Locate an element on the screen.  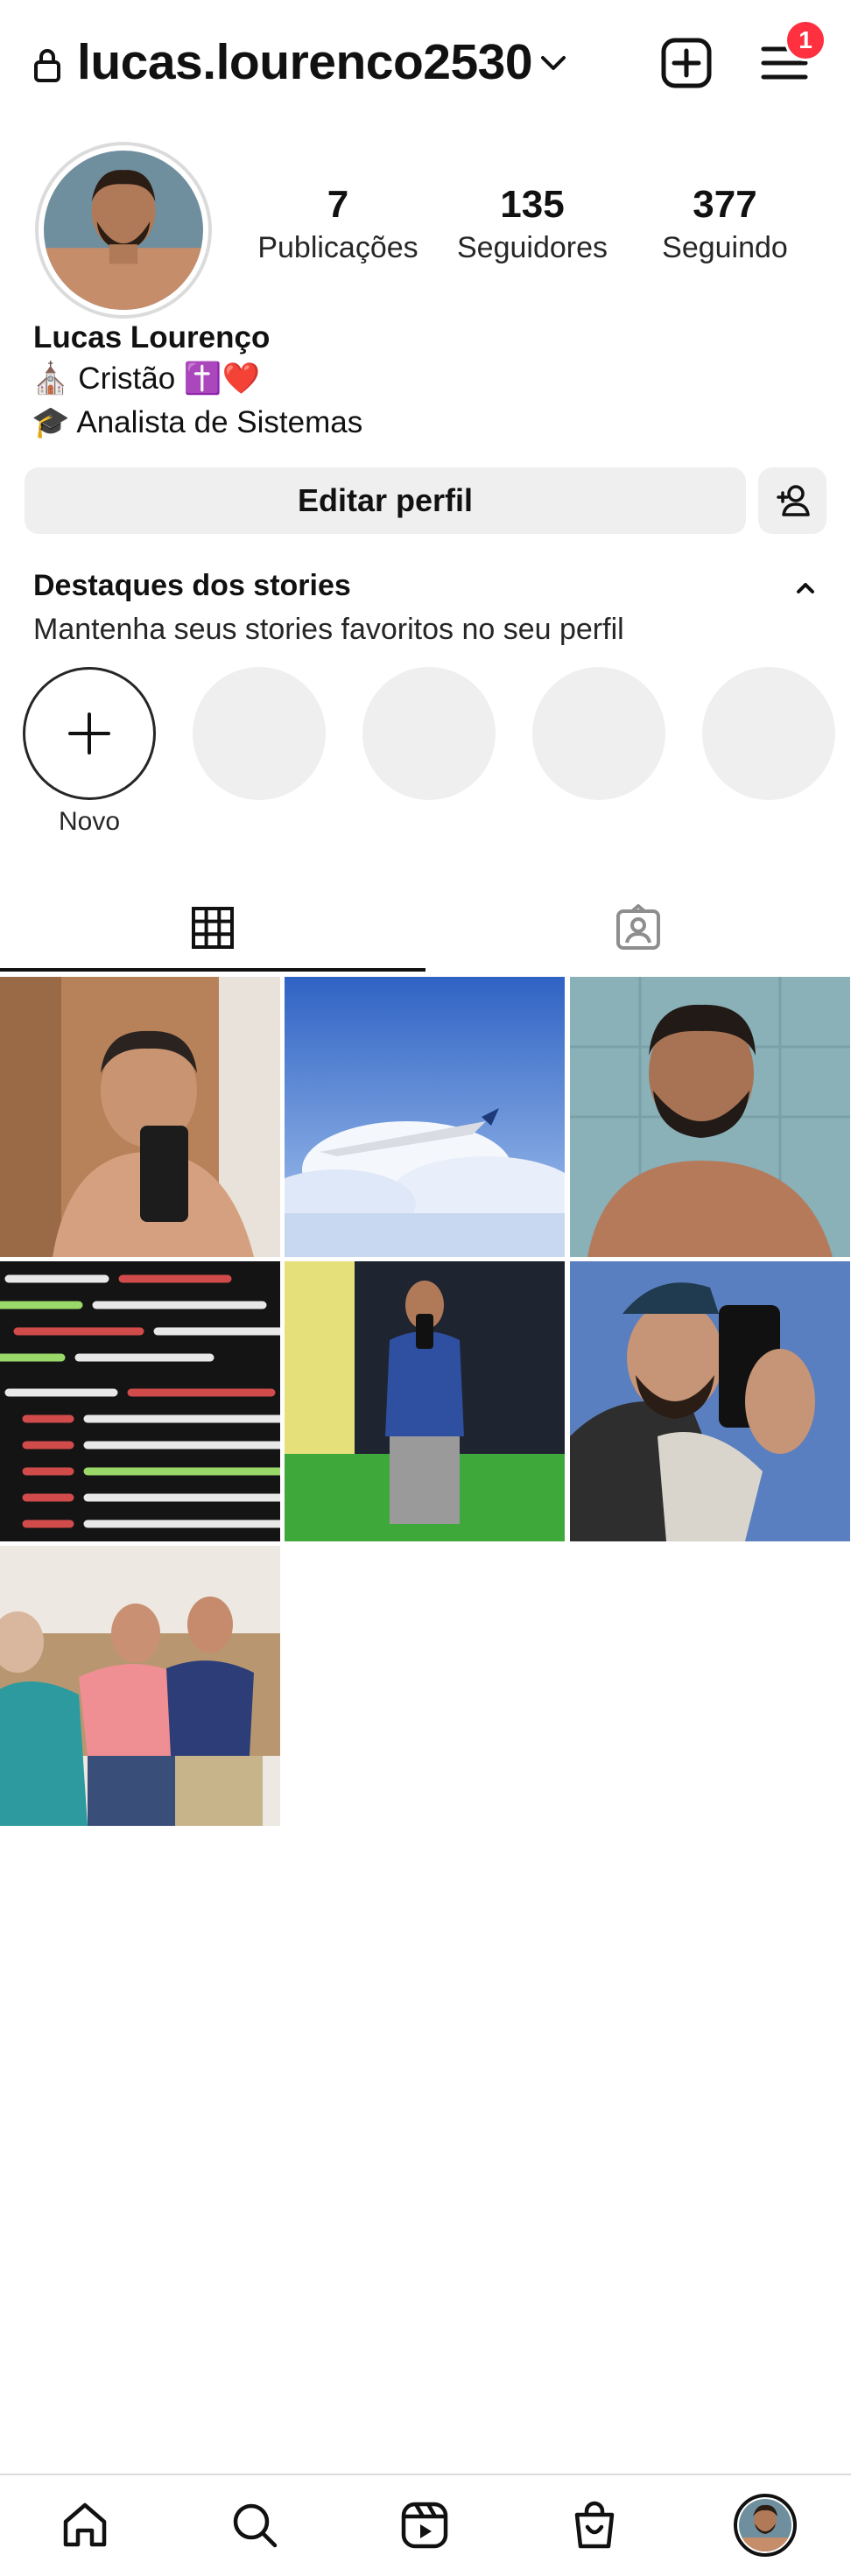
plus-icon is located at coordinates (89, 733).